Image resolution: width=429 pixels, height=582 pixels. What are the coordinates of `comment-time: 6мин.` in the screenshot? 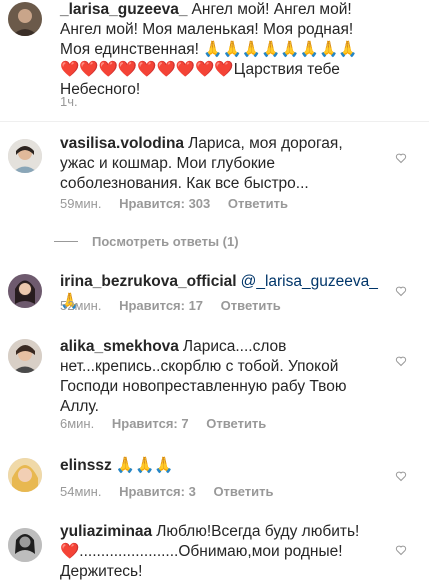 It's located at (77, 423).